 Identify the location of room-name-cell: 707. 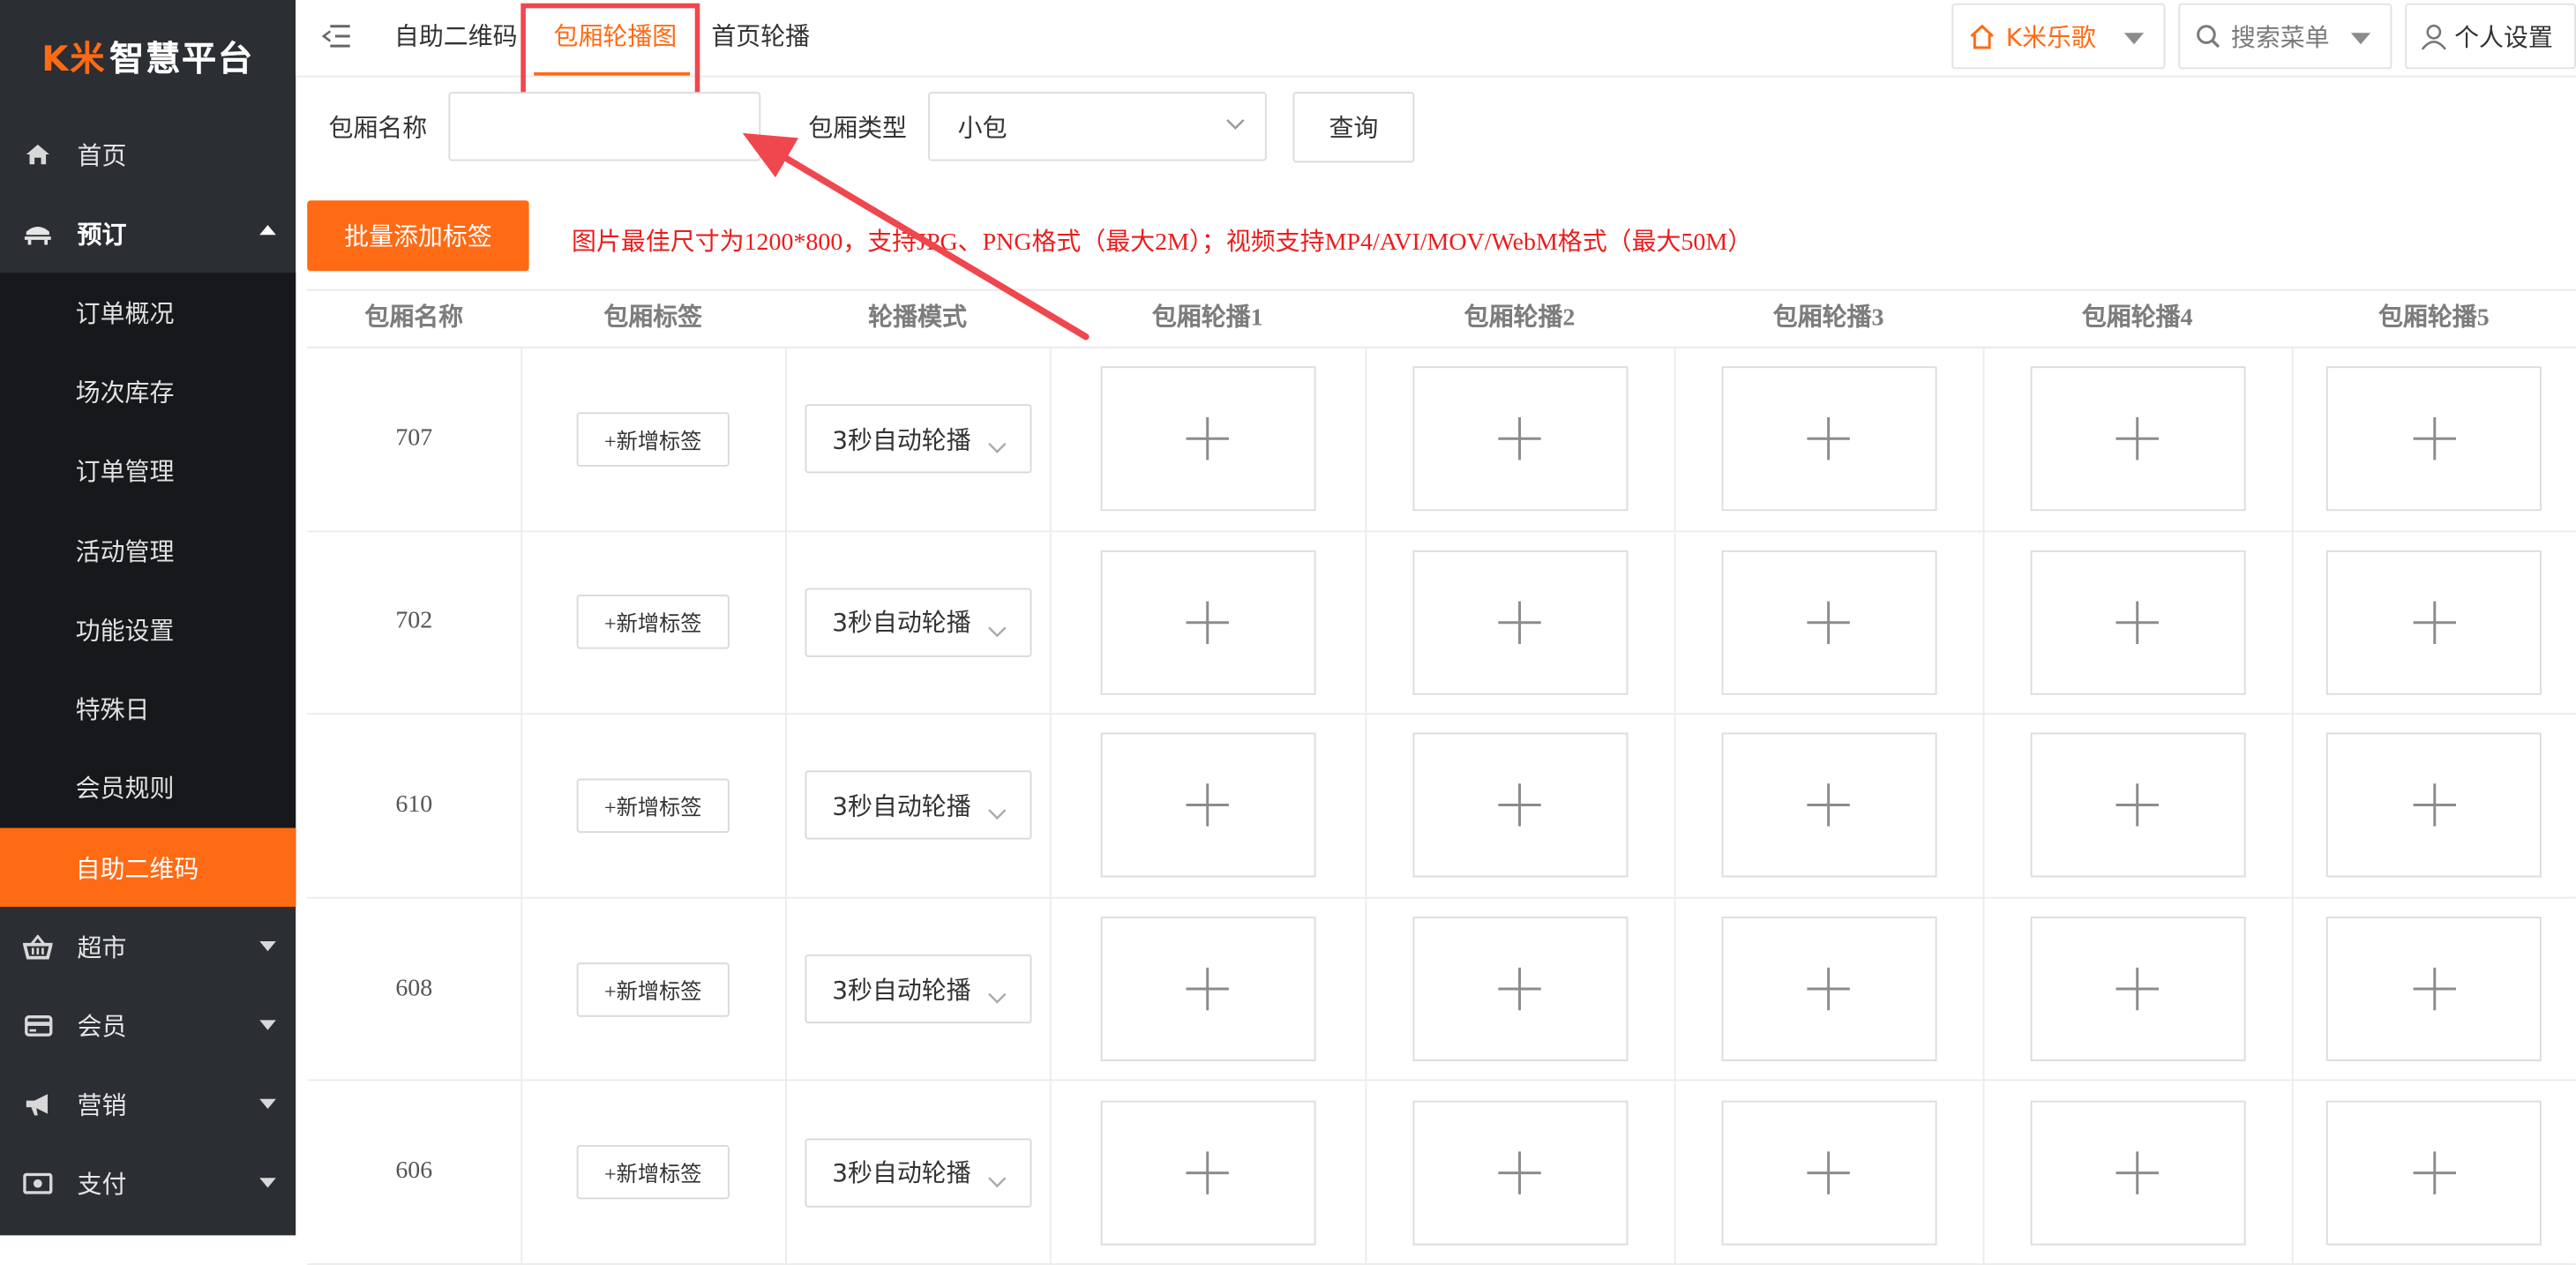
(414, 439).